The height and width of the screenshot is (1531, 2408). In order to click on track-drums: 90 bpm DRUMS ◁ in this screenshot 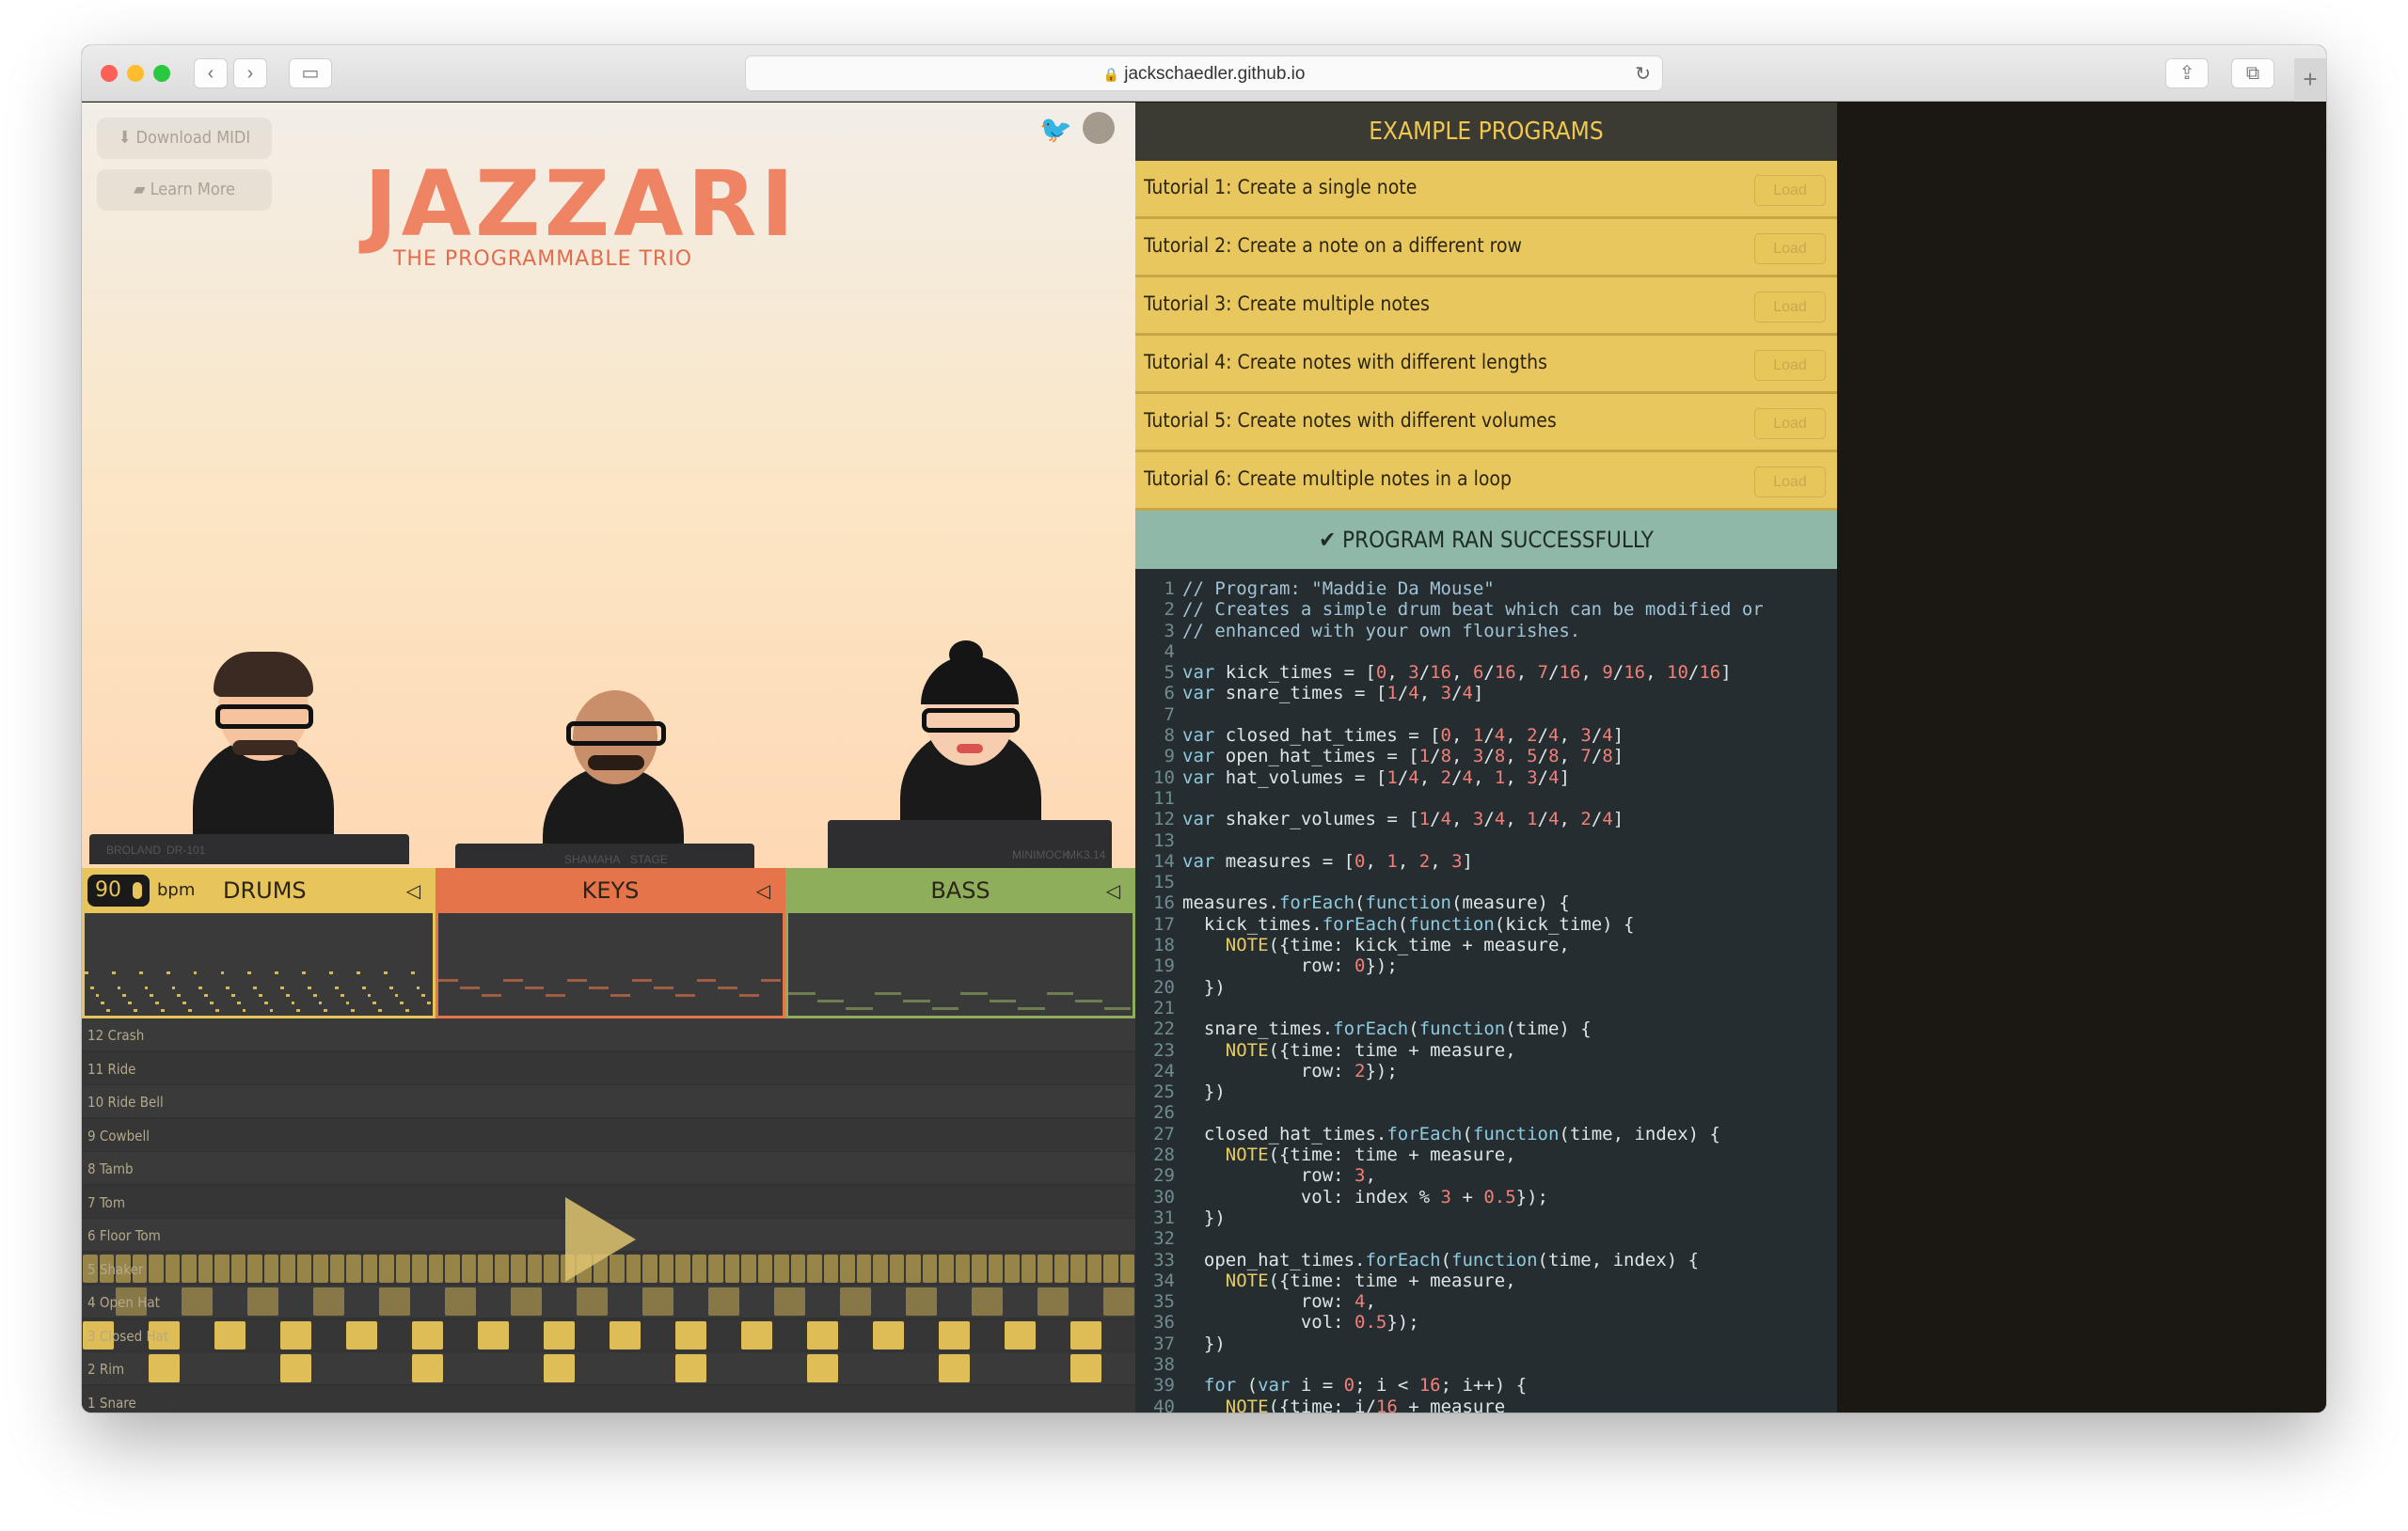, I will do `click(259, 890)`.